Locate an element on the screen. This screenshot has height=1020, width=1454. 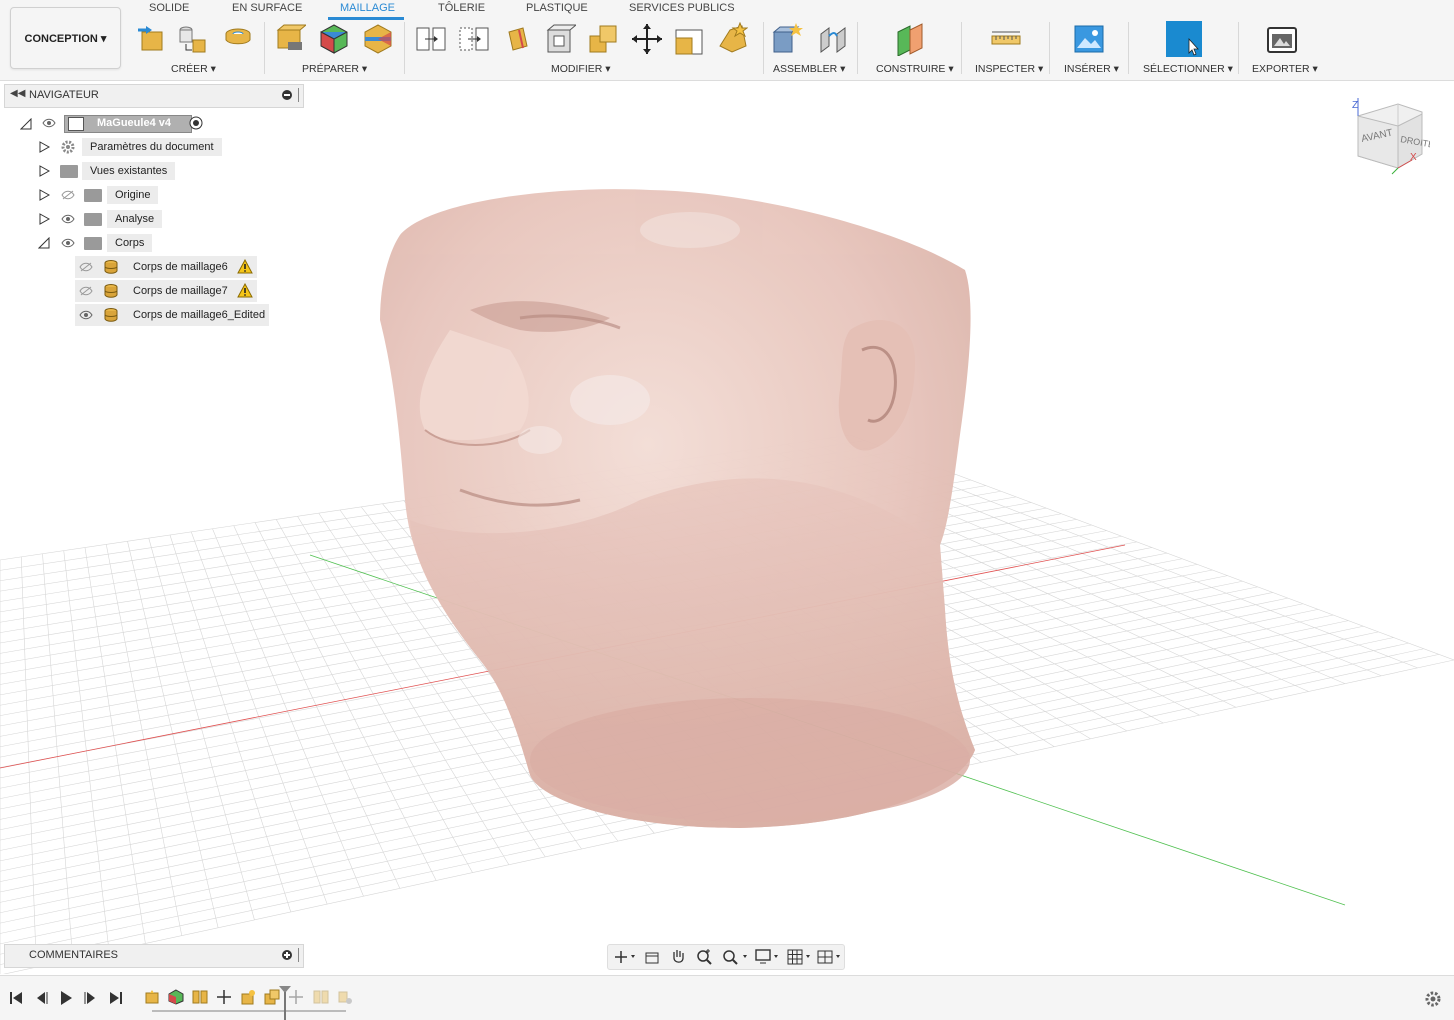
grid-settings-icon is located at coordinates (800, 957).